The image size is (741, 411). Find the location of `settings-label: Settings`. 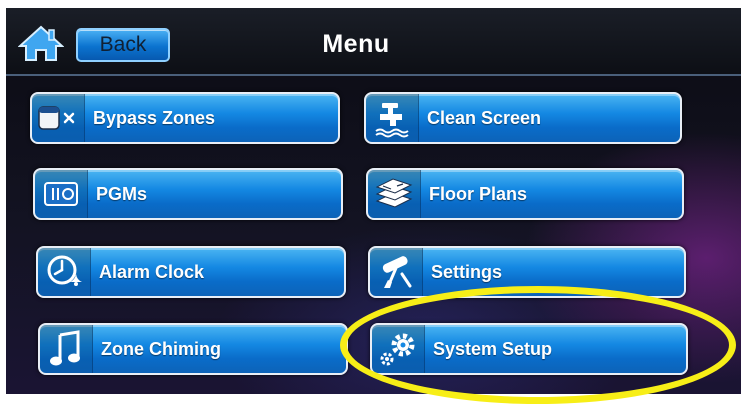

settings-label: Settings is located at coordinates (467, 271).